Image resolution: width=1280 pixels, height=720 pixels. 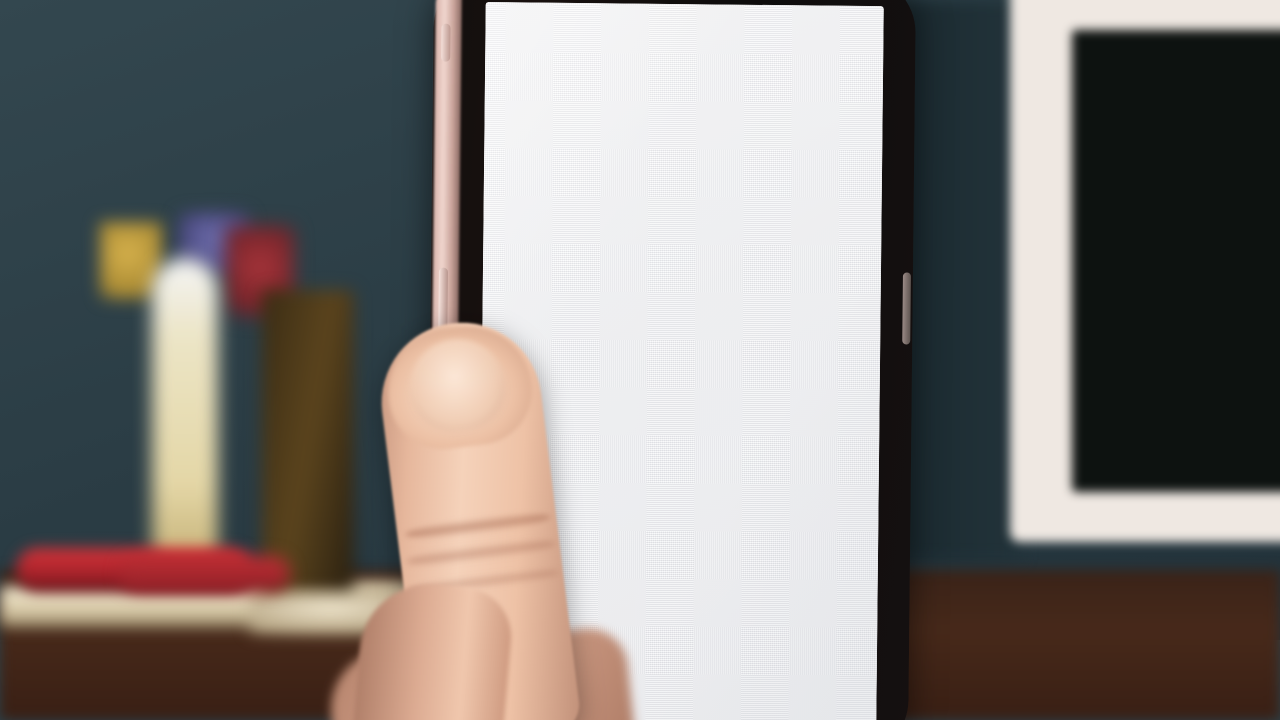 I want to click on pencil-cup-highlight, so click(x=185, y=418).